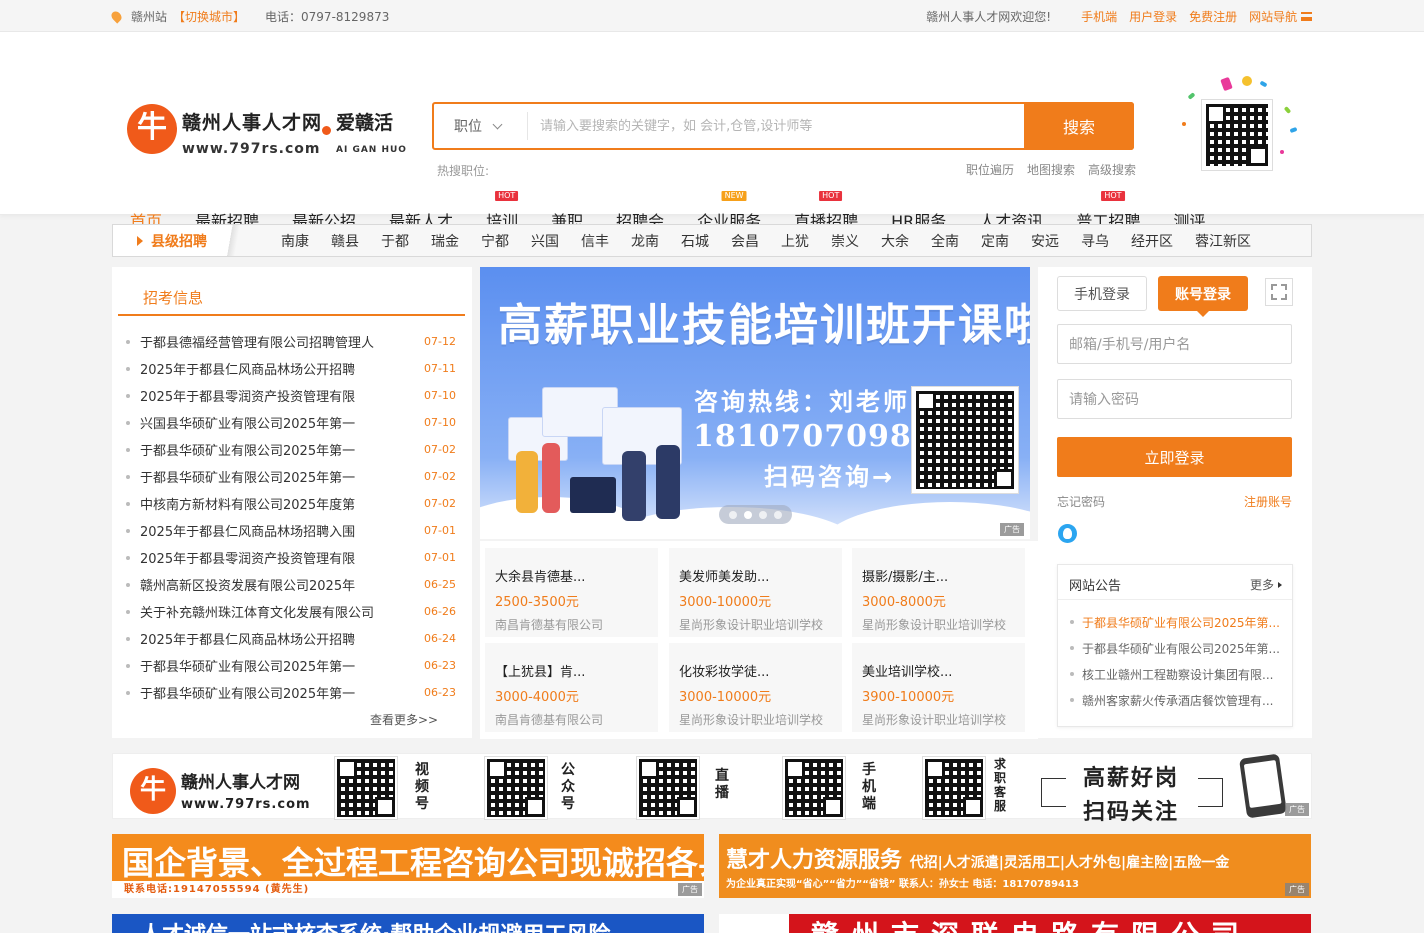  Describe the element at coordinates (1280, 16) in the screenshot. I see `site-nav-link: 网站导航` at that location.